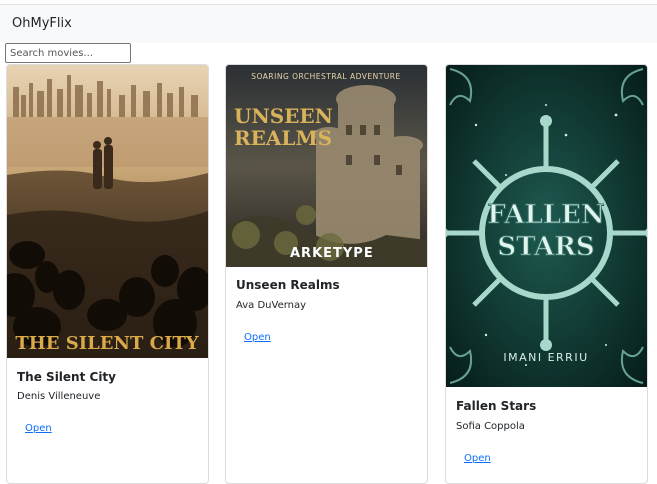 This screenshot has width=657, height=484. What do you see at coordinates (496, 406) in the screenshot?
I see `movie-title: Fallen Stars` at bounding box center [496, 406].